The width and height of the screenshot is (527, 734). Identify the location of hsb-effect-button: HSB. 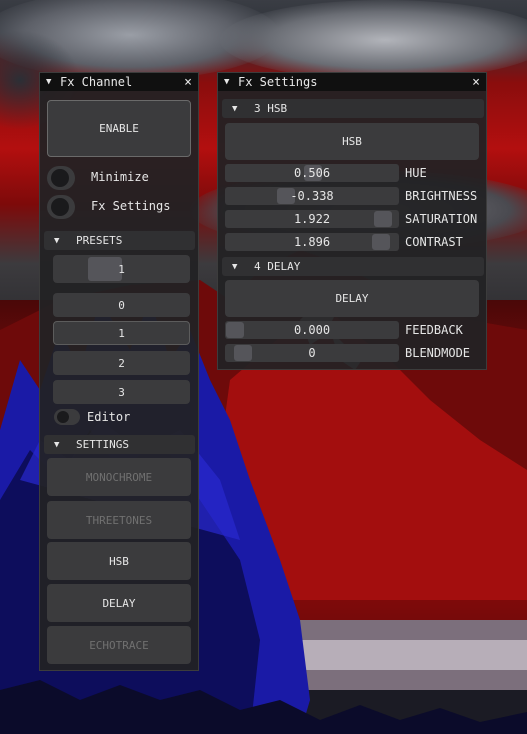
(352, 141).